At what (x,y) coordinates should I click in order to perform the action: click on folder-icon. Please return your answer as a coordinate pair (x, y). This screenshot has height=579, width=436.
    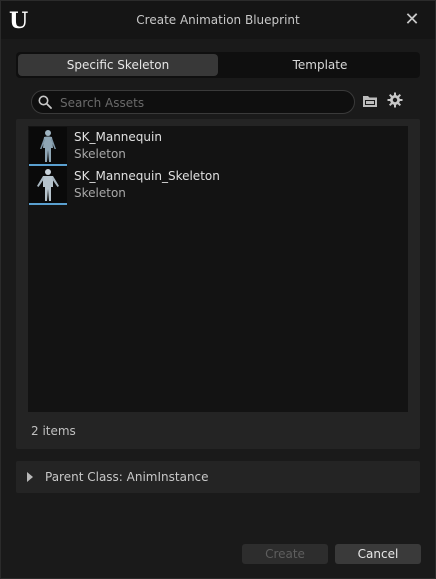
    Looking at the image, I should click on (370, 101).